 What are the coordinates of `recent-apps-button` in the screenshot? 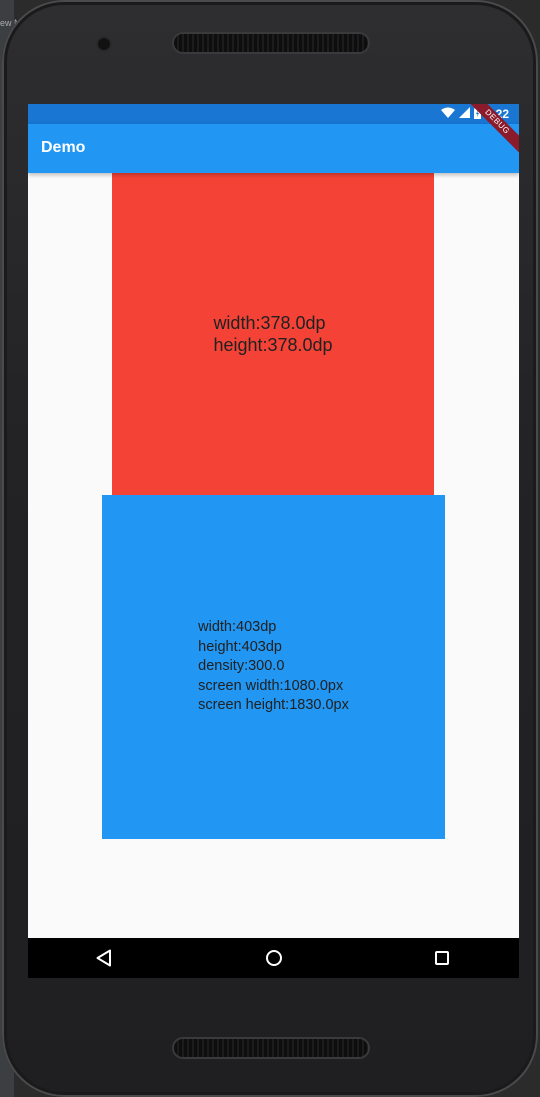 It's located at (442, 958).